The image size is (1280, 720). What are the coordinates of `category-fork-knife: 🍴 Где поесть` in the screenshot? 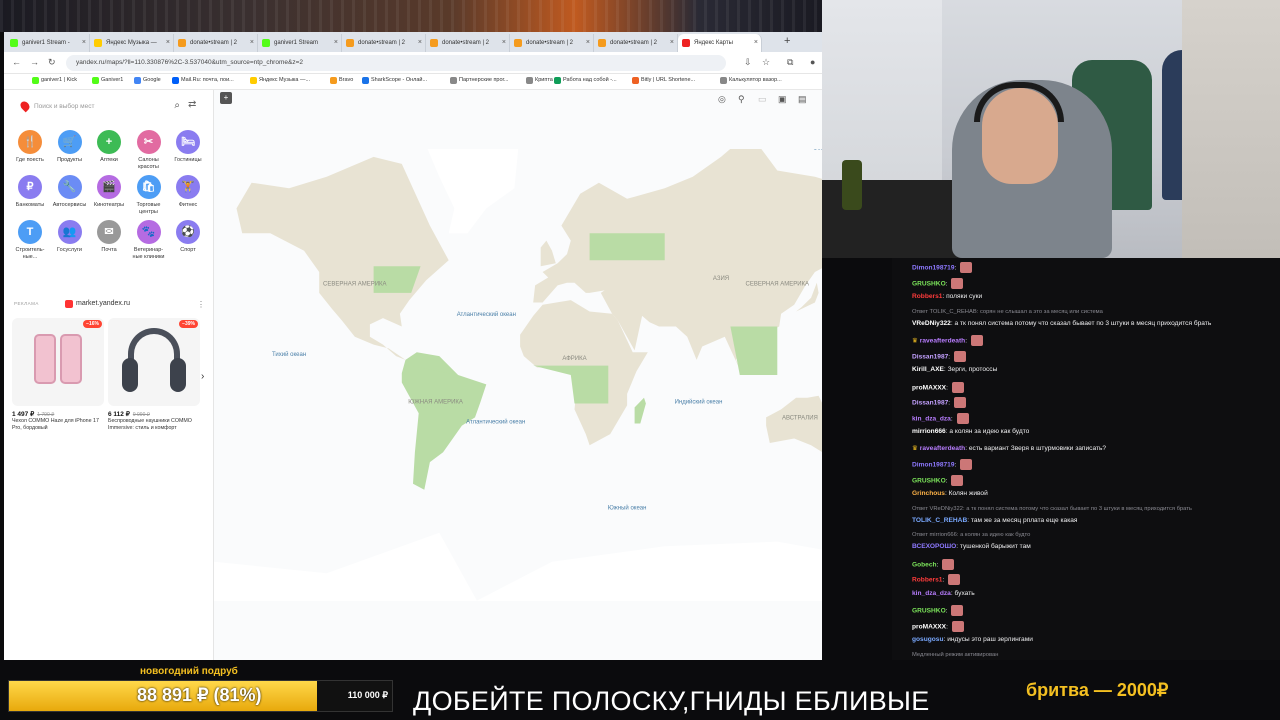 It's located at (30, 147).